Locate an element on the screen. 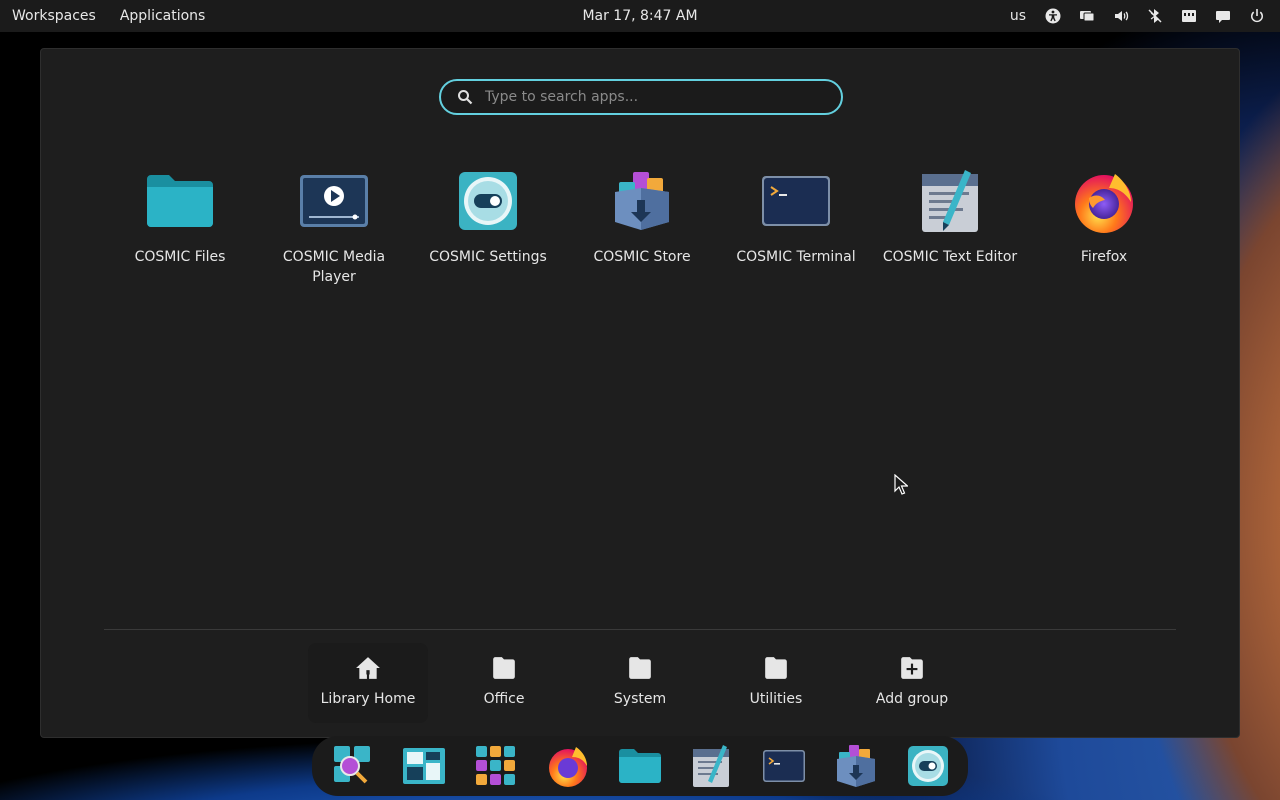 This screenshot has height=800, width=1280. app-cosmic-store: COSMIC Store is located at coordinates (642, 216).